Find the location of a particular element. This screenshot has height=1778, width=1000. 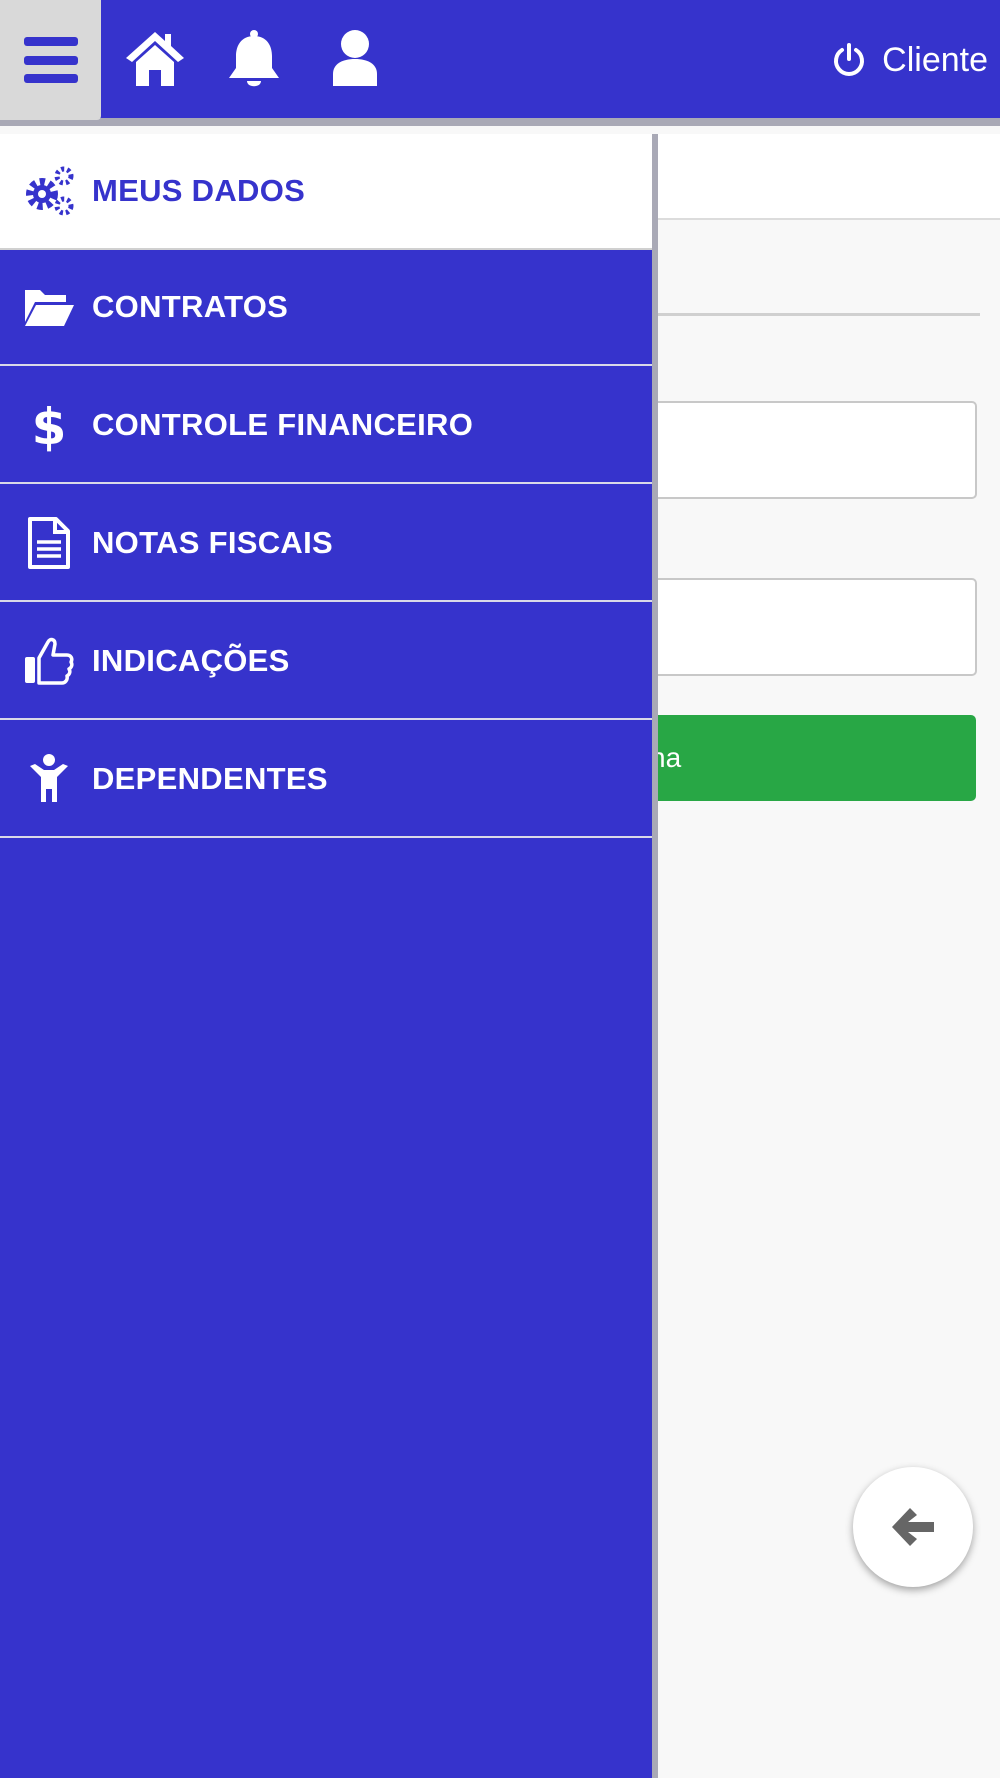

submit-button: na is located at coordinates (813, 758).